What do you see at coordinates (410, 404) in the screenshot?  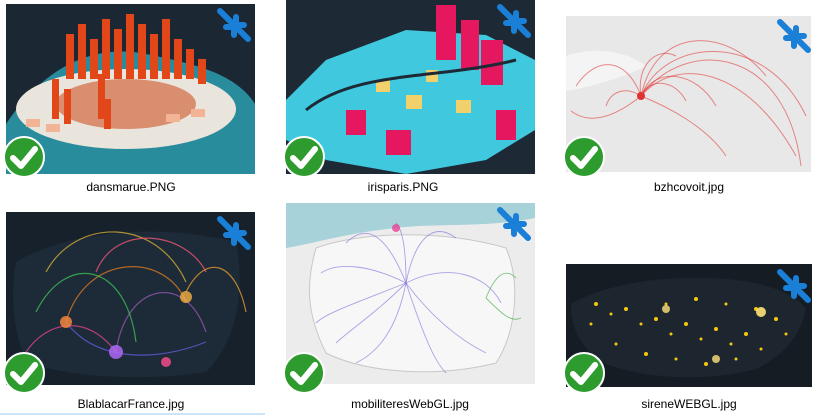 I see `file-name: mobiliteresWebGL.jpg` at bounding box center [410, 404].